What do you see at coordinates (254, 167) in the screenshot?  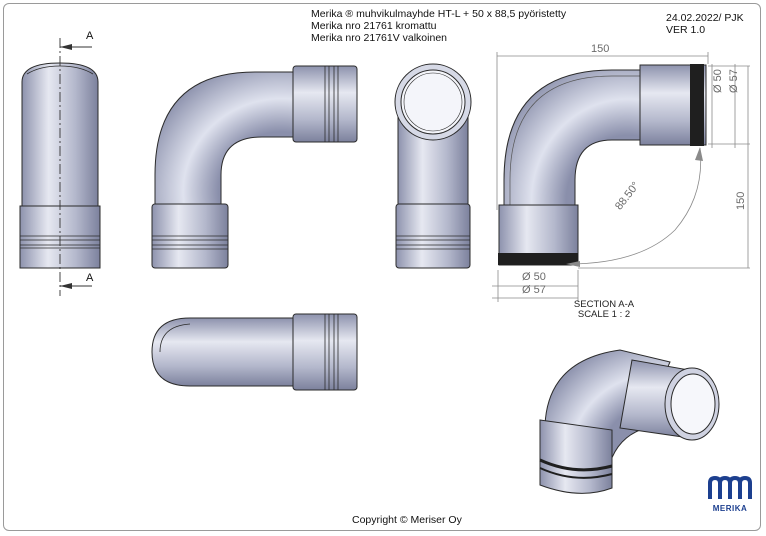 I see `front-view-elbow` at bounding box center [254, 167].